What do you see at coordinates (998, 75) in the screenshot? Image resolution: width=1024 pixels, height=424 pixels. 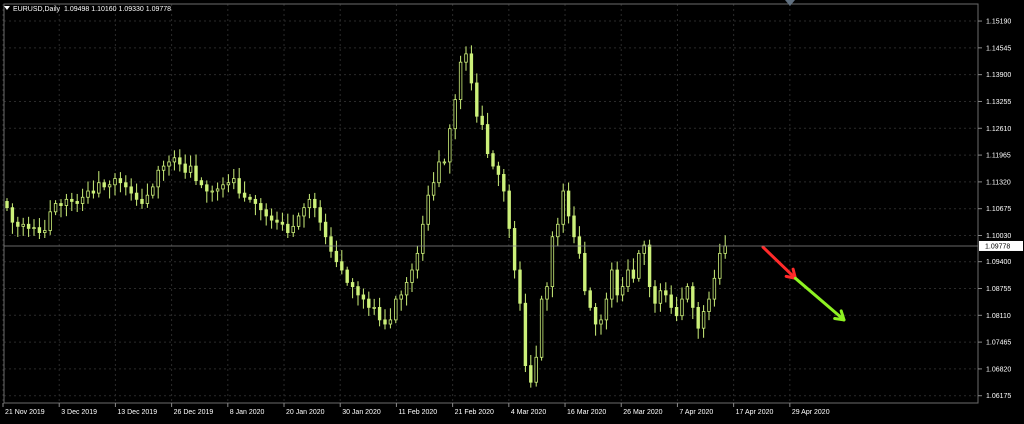 I see `y-tick-label: 1.13900` at bounding box center [998, 75].